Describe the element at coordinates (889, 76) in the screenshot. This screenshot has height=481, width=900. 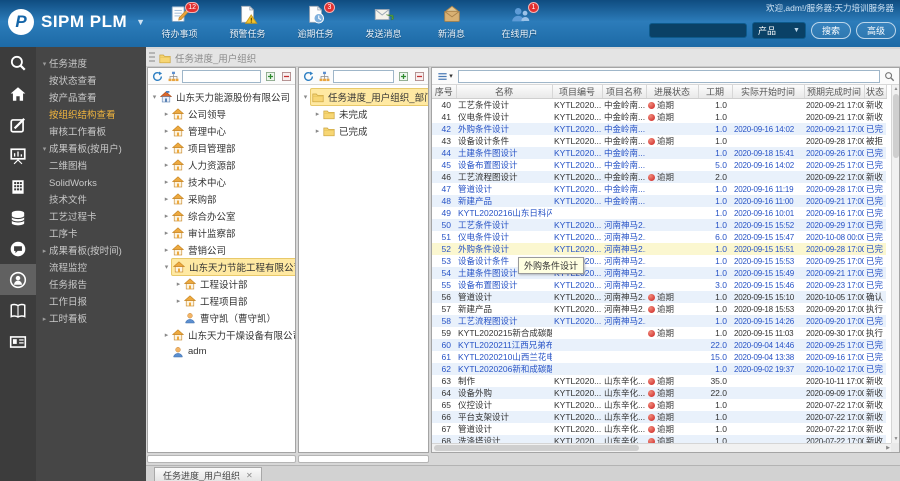
I see `search-icon` at that location.